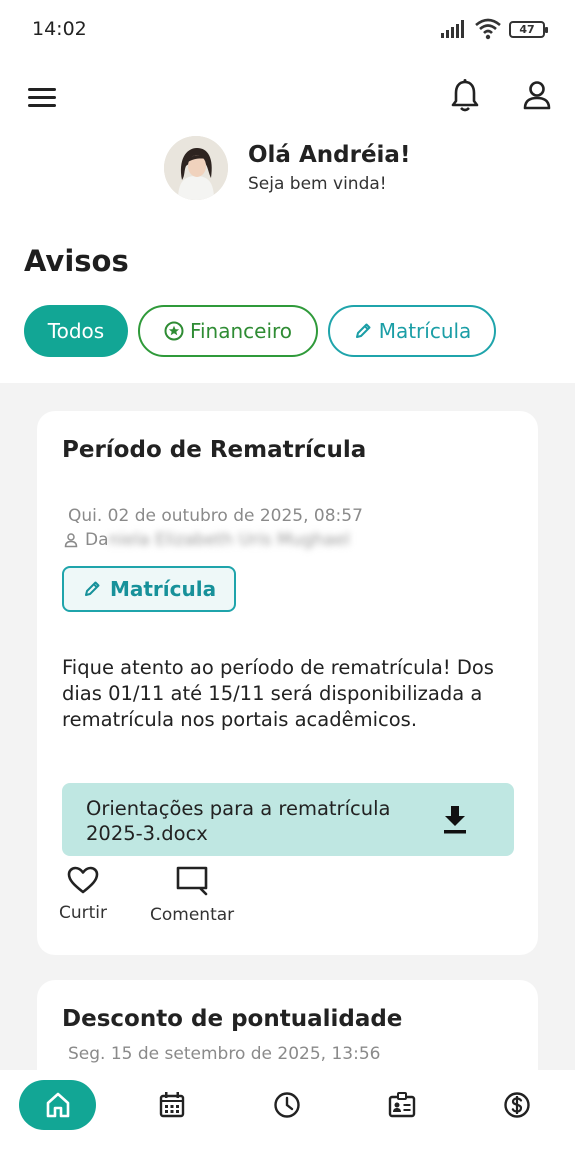 This screenshot has height=1160, width=575. Describe the element at coordinates (83, 880) in the screenshot. I see `heart-icon` at that location.